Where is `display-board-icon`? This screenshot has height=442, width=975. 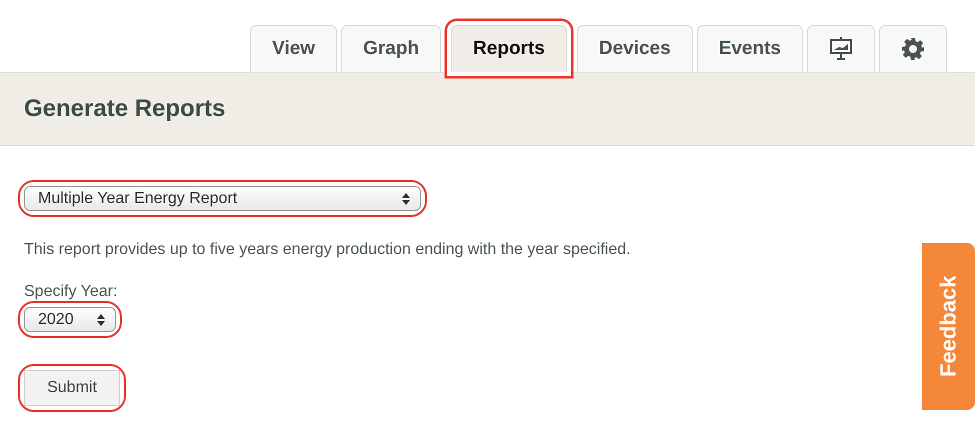 display-board-icon is located at coordinates (841, 49).